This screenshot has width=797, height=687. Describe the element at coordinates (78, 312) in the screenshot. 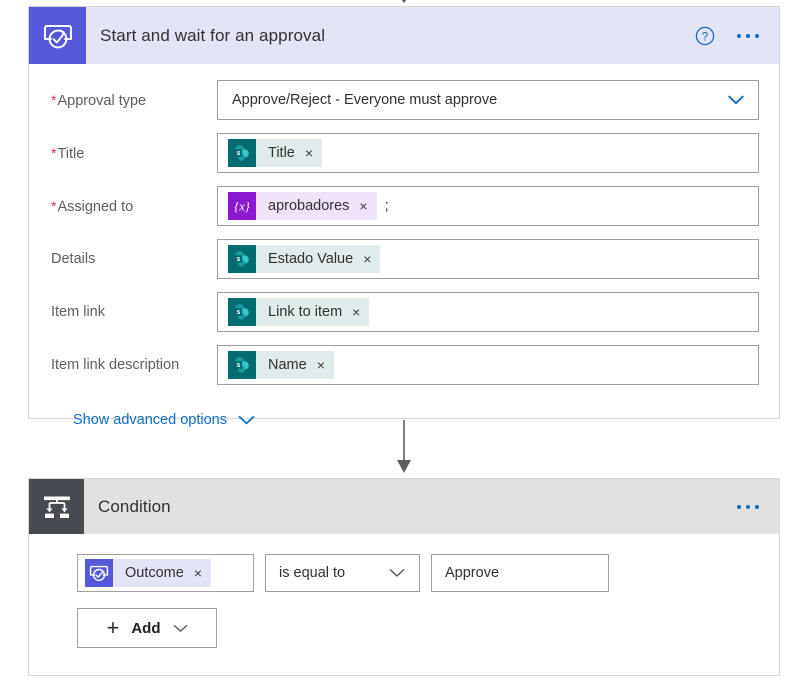

I see `label-item-link: Item link` at that location.